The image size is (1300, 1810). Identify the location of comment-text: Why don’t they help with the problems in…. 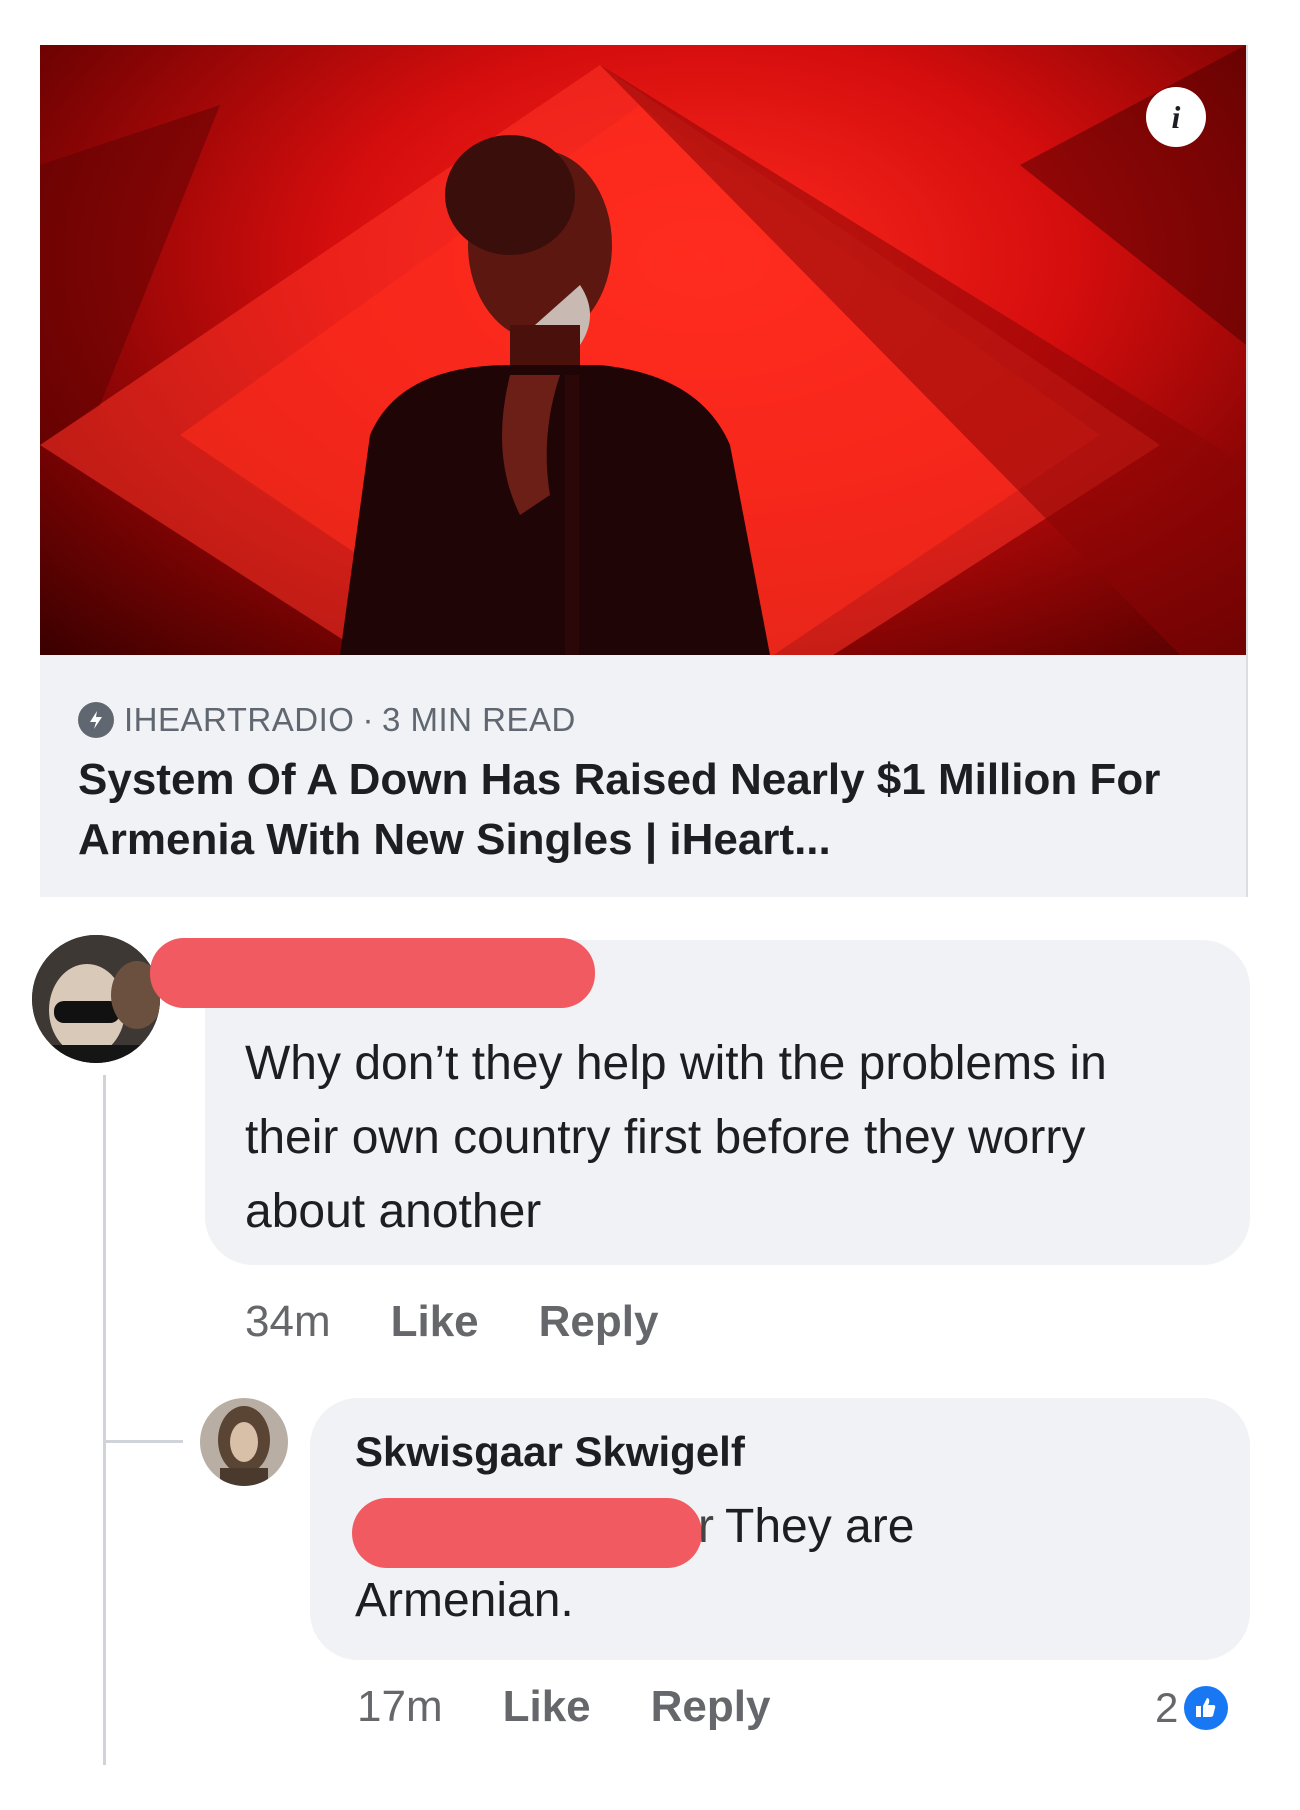
(676, 1137).